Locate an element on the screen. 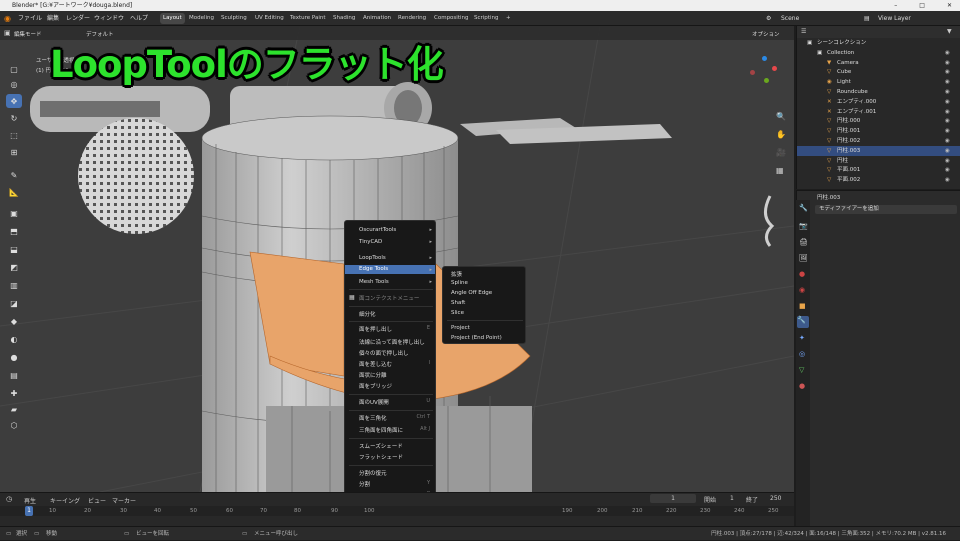 This screenshot has width=960, height=541. menu-render: レンダー is located at coordinates (78, 18).